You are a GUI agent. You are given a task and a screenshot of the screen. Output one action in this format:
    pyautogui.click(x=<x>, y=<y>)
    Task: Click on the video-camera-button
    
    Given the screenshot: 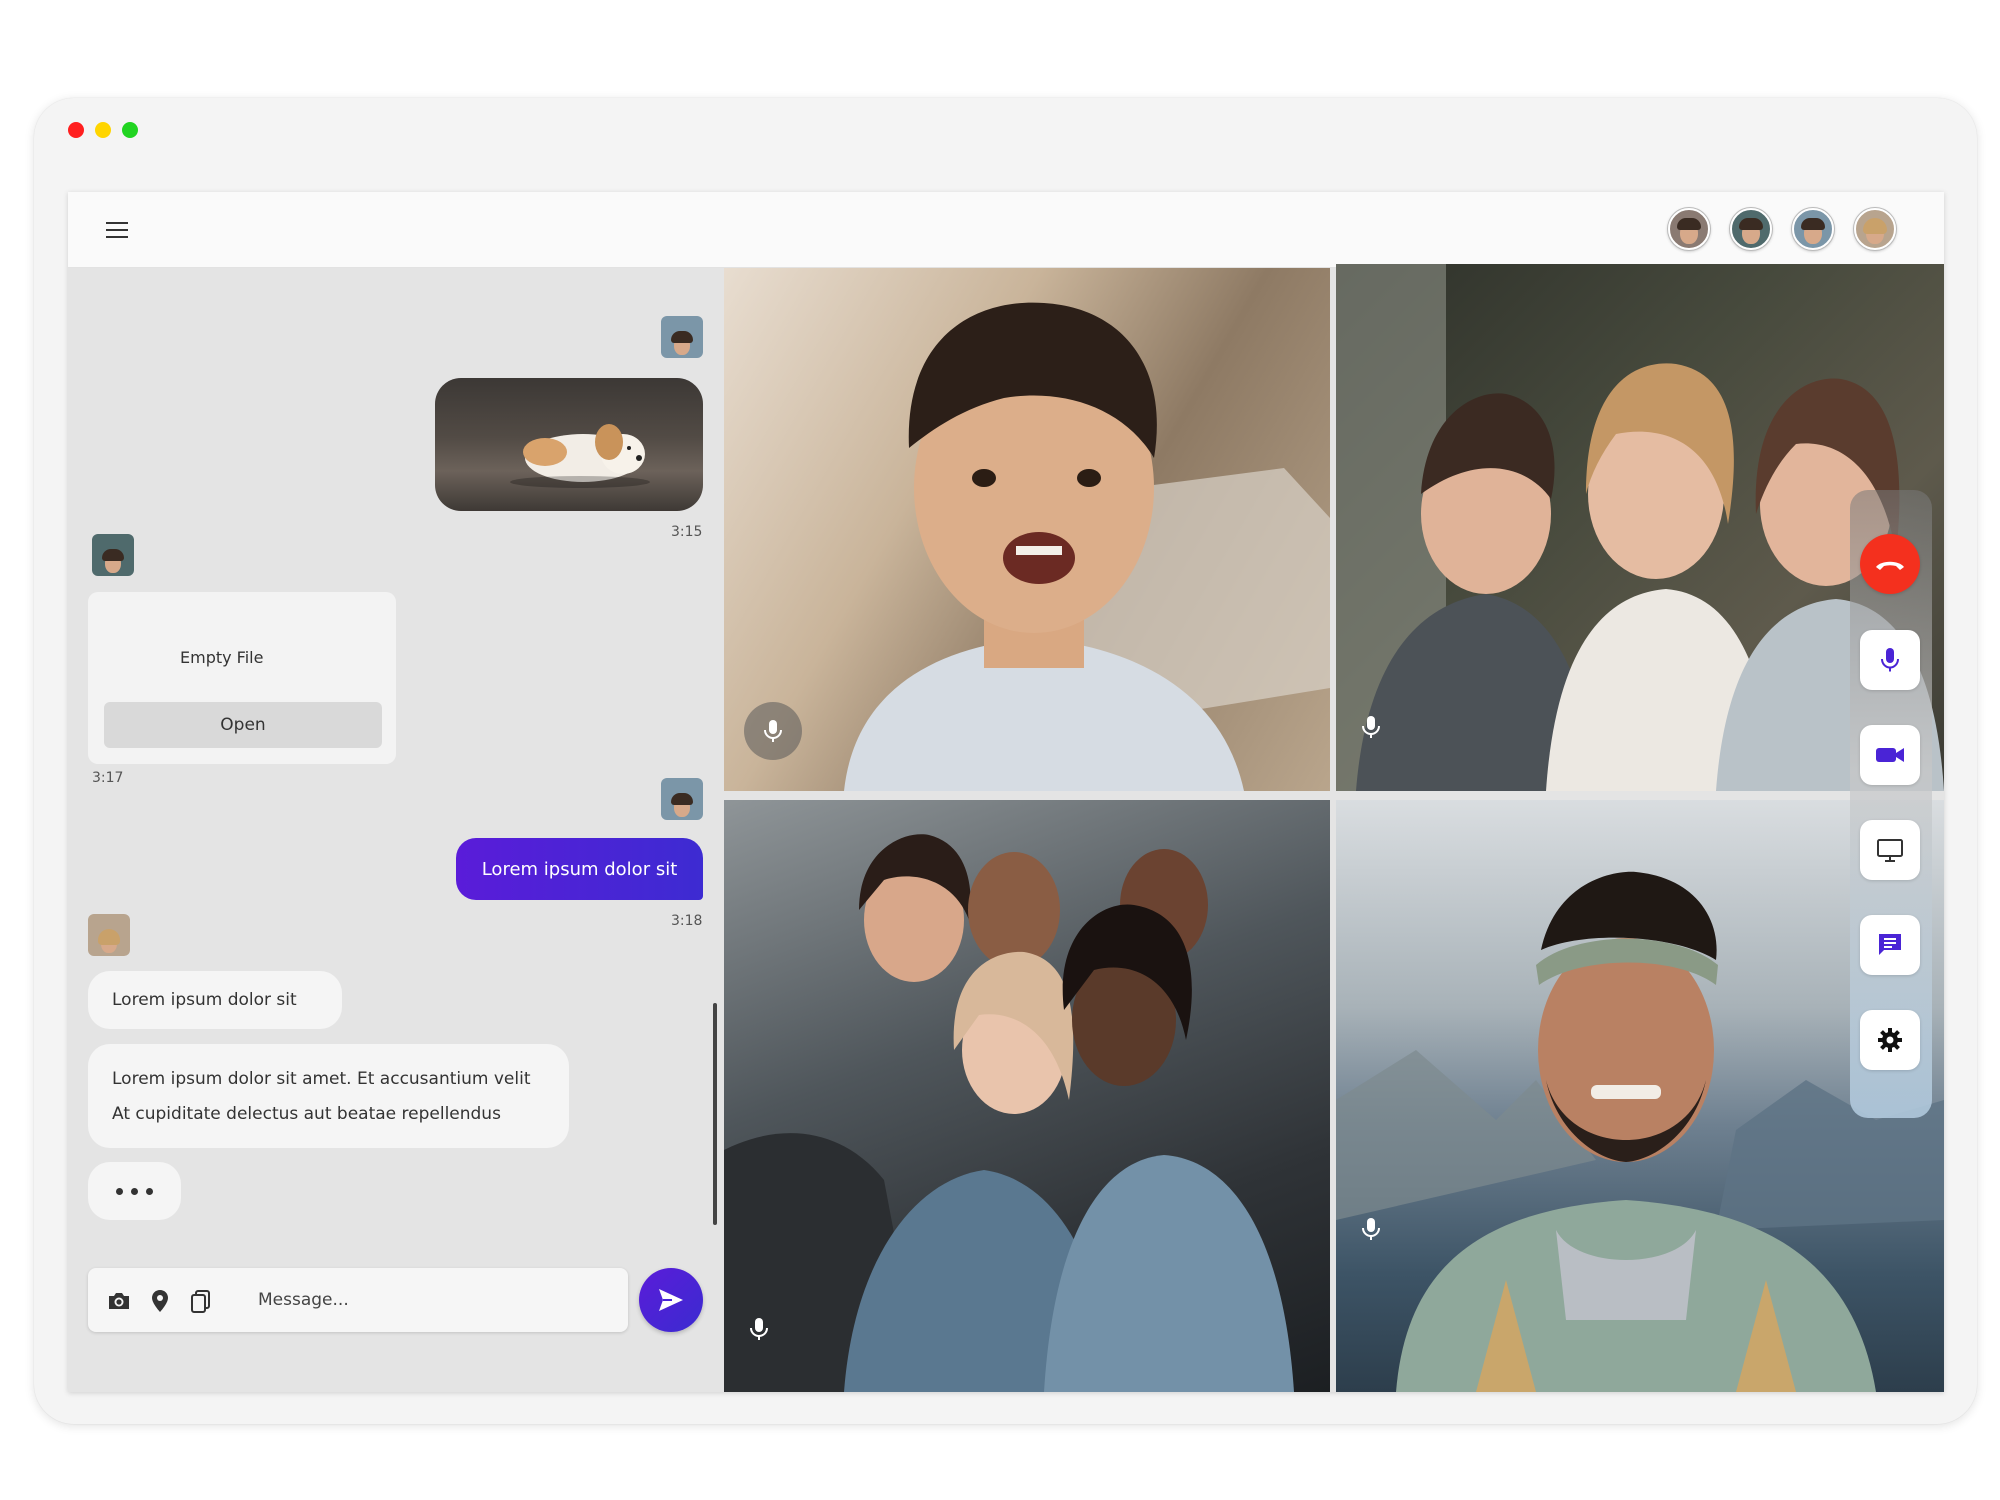 What is the action you would take?
    pyautogui.click(x=1890, y=755)
    